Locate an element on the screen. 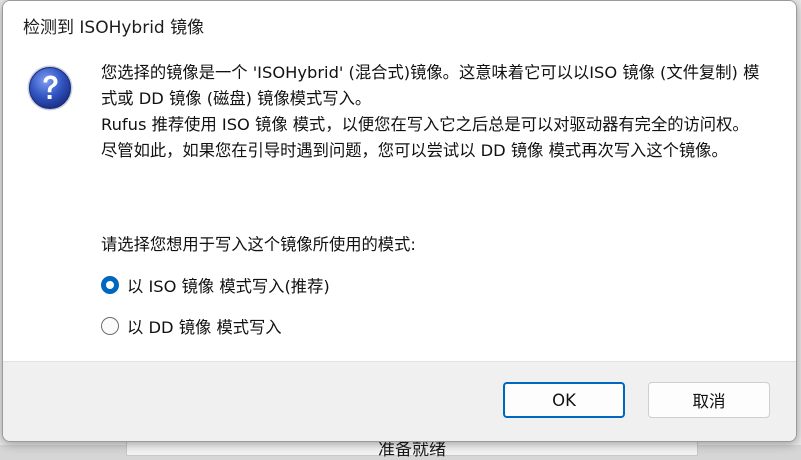 This screenshot has width=801, height=460. title-bar: 检测到 ISOHybrid 镜像 is located at coordinates (399, 23).